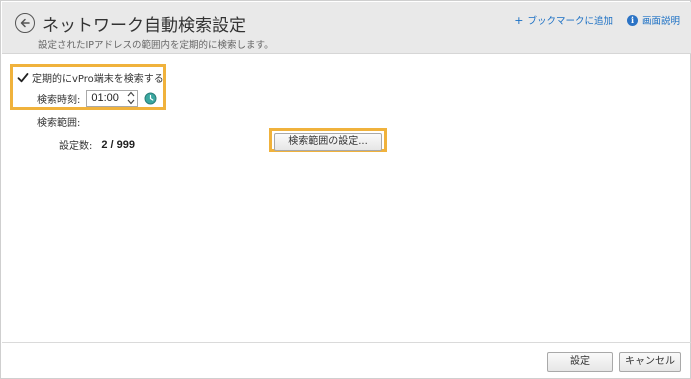 The height and width of the screenshot is (379, 691). What do you see at coordinates (59, 123) in the screenshot?
I see `search-range-label: 検索範囲:` at bounding box center [59, 123].